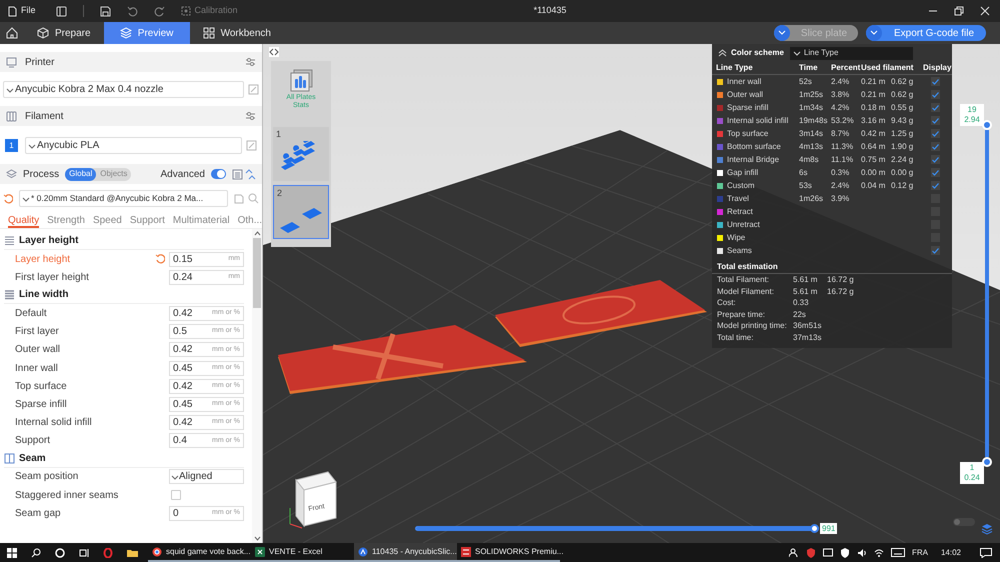 The width and height of the screenshot is (1000, 562). Describe the element at coordinates (964, 522) in the screenshot. I see `view-toggle` at that location.